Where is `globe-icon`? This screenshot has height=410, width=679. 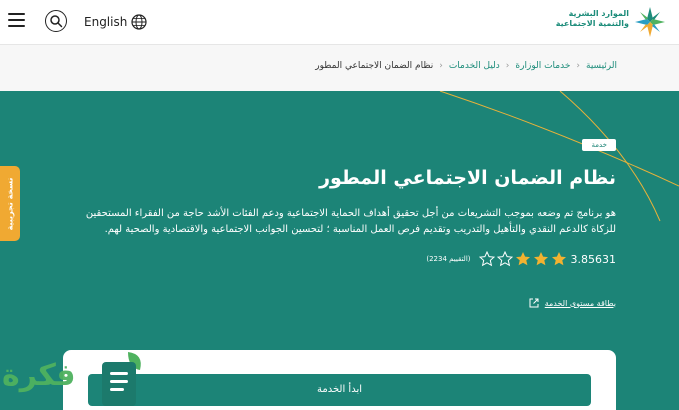
globe-icon is located at coordinates (139, 22).